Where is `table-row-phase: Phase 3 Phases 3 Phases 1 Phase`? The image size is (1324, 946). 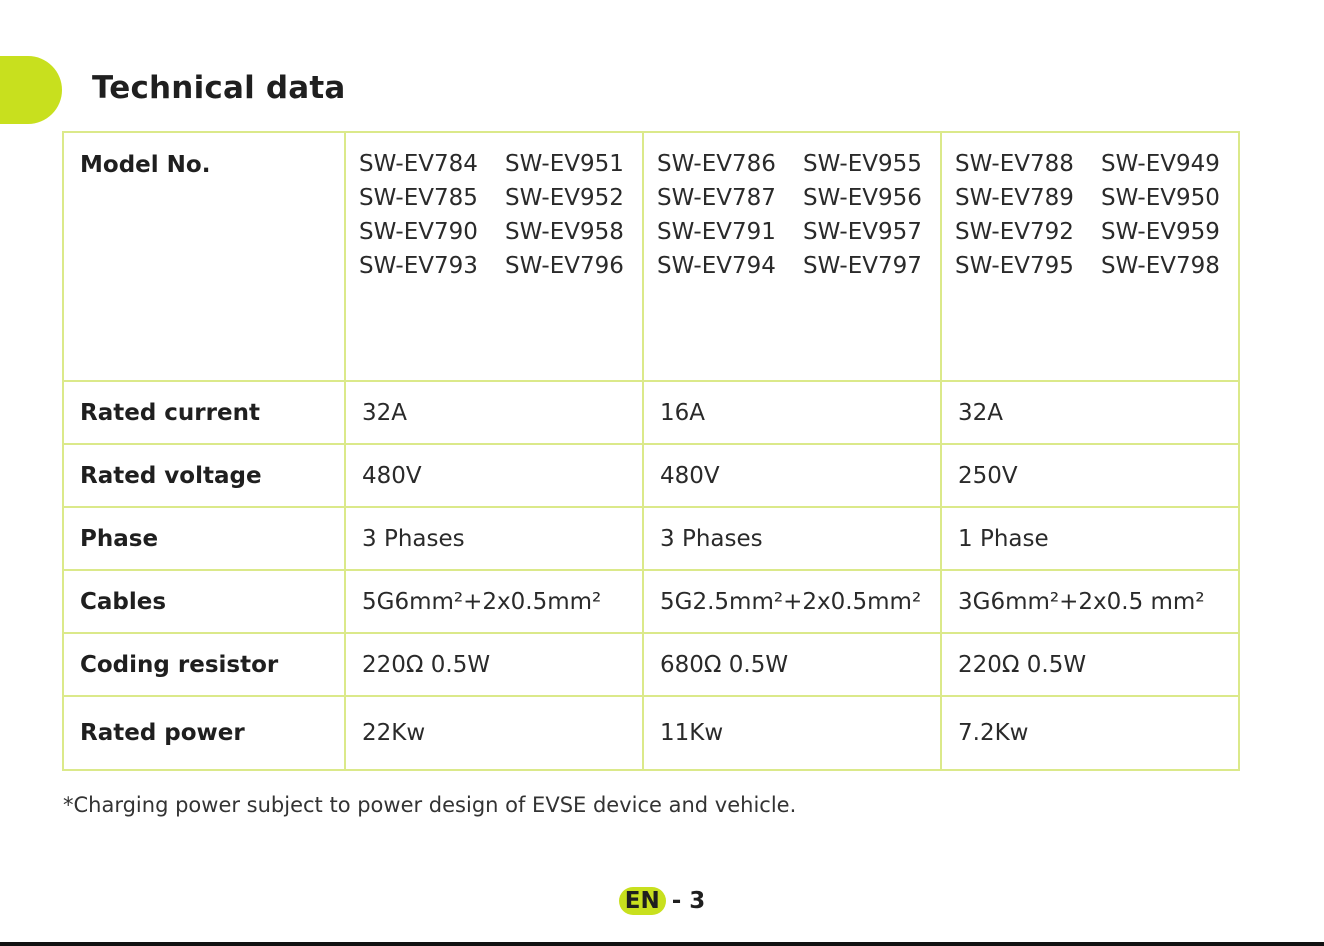
table-row-phase: Phase 3 Phases 3 Phases 1 Phase is located at coordinates (651, 538).